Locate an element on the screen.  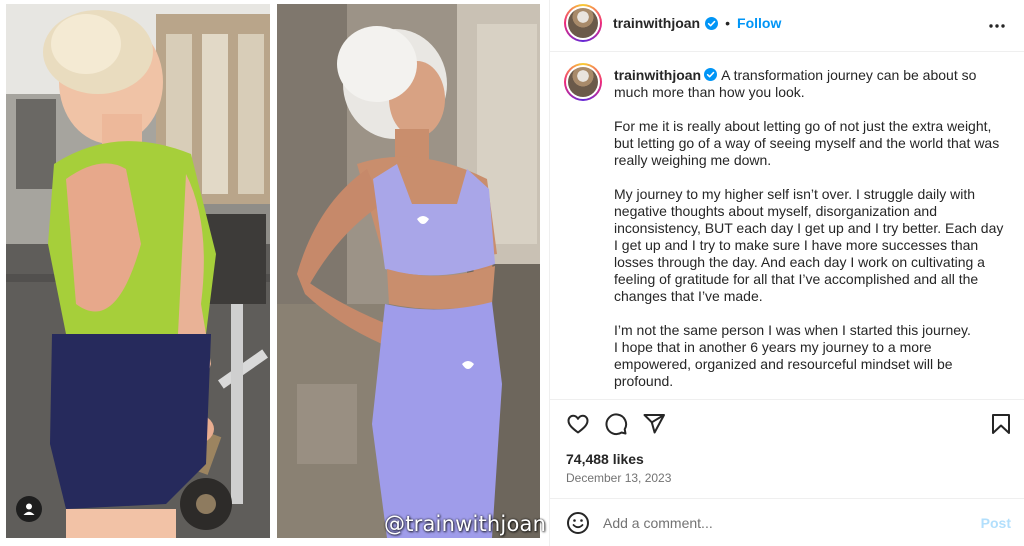
user-tag-icon is located at coordinates (29, 509).